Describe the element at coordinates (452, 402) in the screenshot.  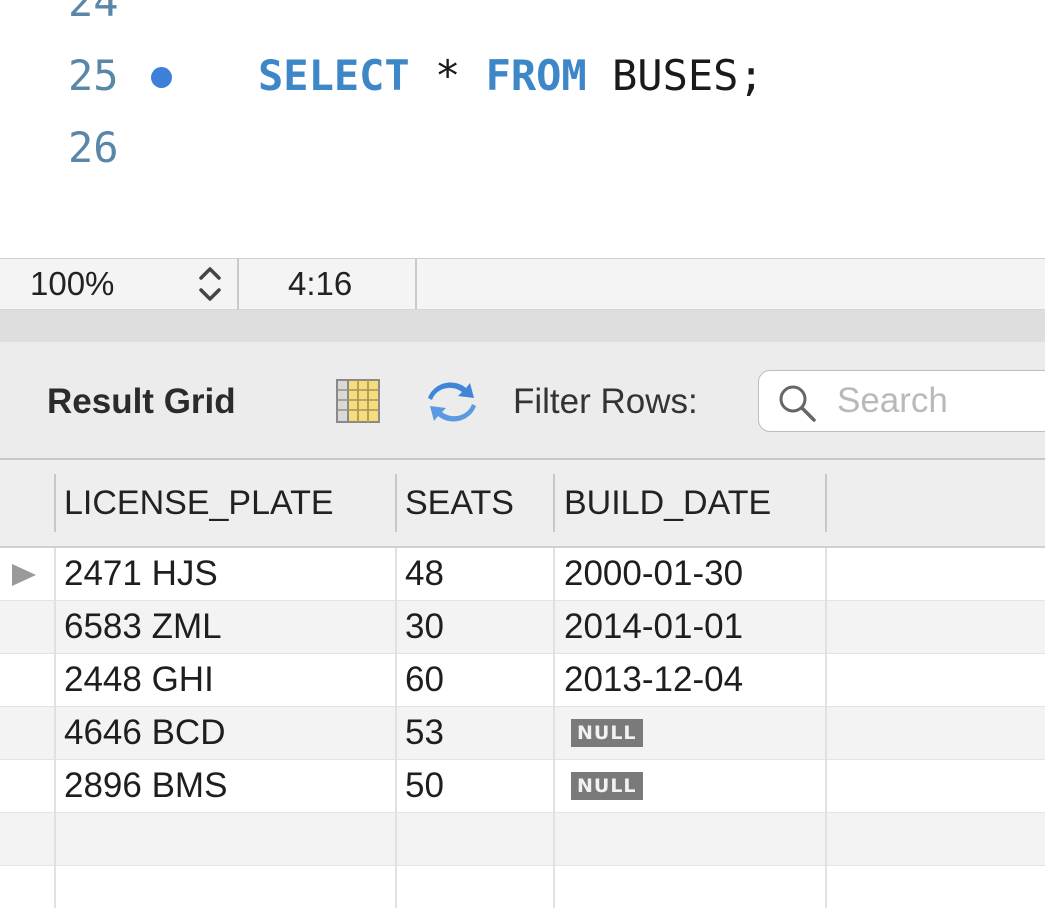
I see `refresh-icon` at that location.